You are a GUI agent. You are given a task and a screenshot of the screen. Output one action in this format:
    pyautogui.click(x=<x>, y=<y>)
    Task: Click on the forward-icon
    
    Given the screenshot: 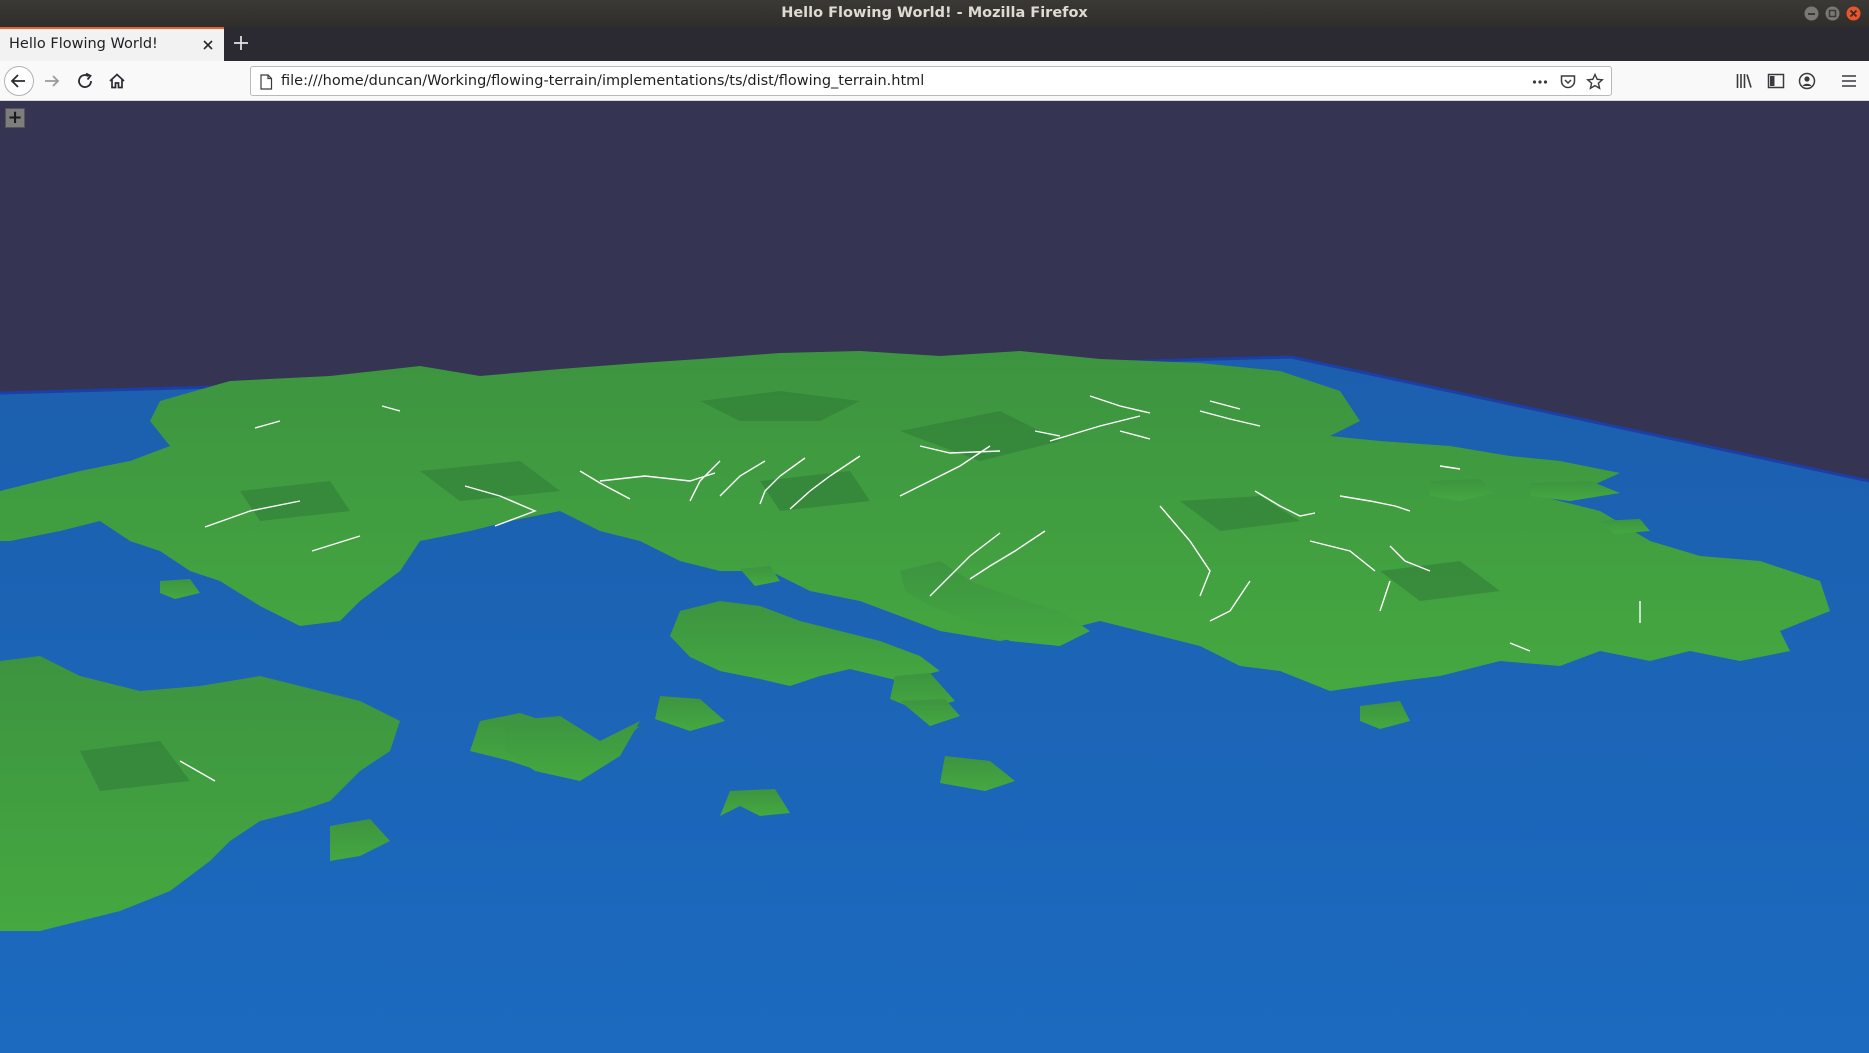 What is the action you would take?
    pyautogui.click(x=52, y=81)
    